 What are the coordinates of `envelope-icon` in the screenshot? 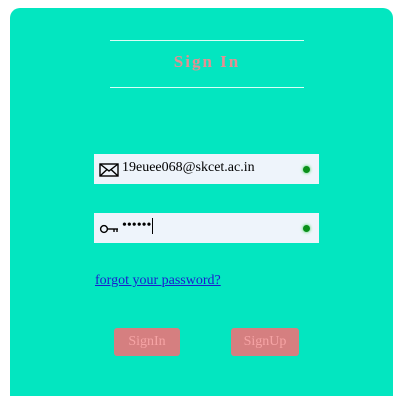 It's located at (109, 170).